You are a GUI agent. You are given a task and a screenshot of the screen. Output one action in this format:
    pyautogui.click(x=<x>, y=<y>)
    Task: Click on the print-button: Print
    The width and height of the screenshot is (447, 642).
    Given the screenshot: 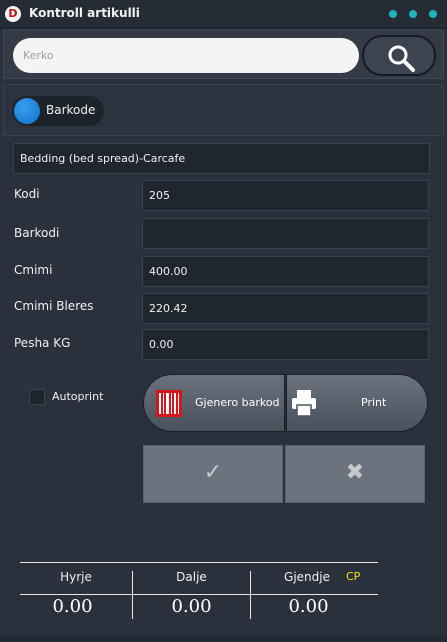 What is the action you would take?
    pyautogui.click(x=357, y=403)
    